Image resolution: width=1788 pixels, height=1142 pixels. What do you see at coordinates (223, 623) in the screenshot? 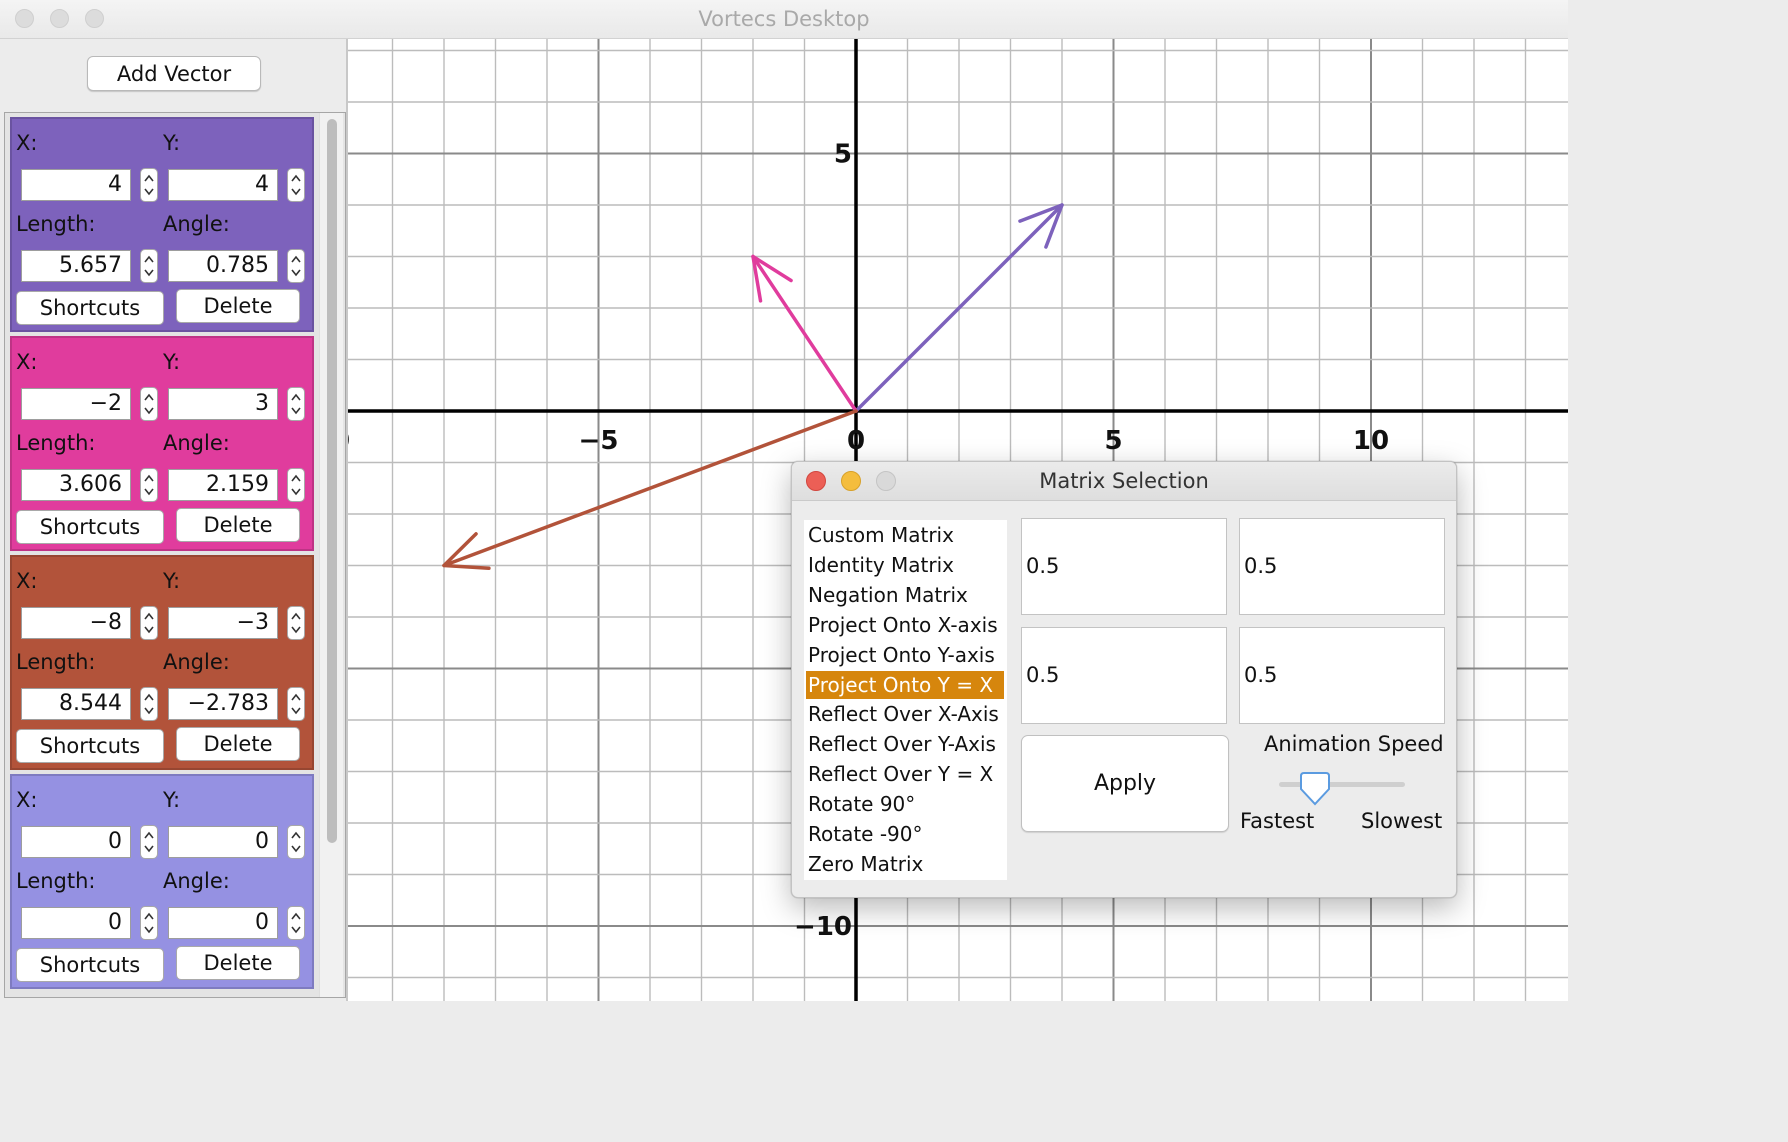
I see `y-field: −3` at bounding box center [223, 623].